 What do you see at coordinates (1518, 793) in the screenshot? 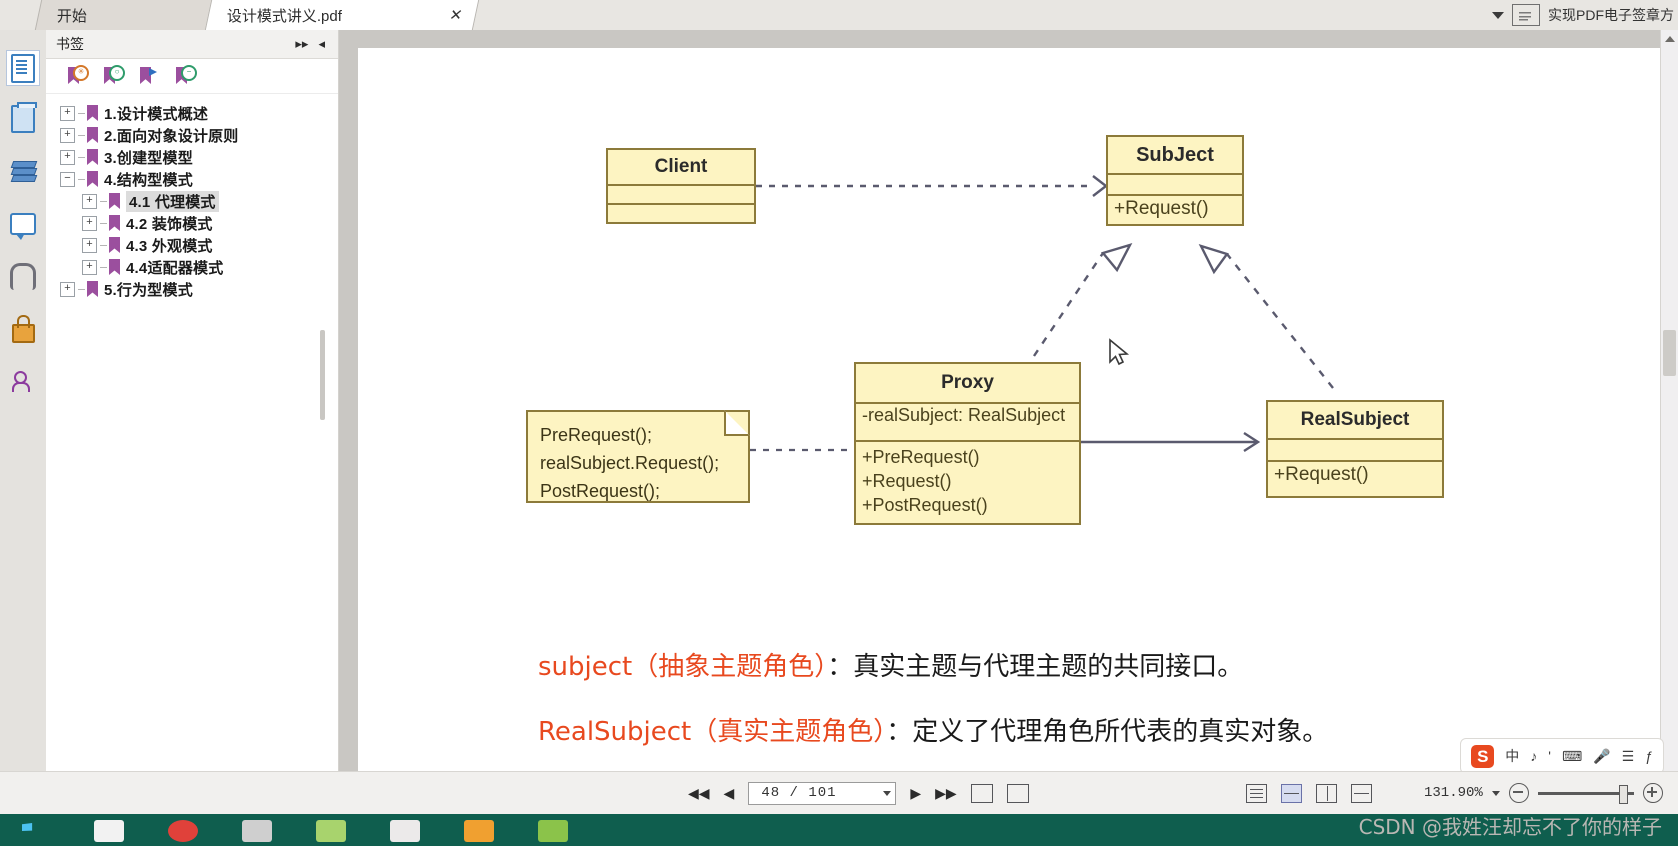
I see `zoom-out-button` at bounding box center [1518, 793].